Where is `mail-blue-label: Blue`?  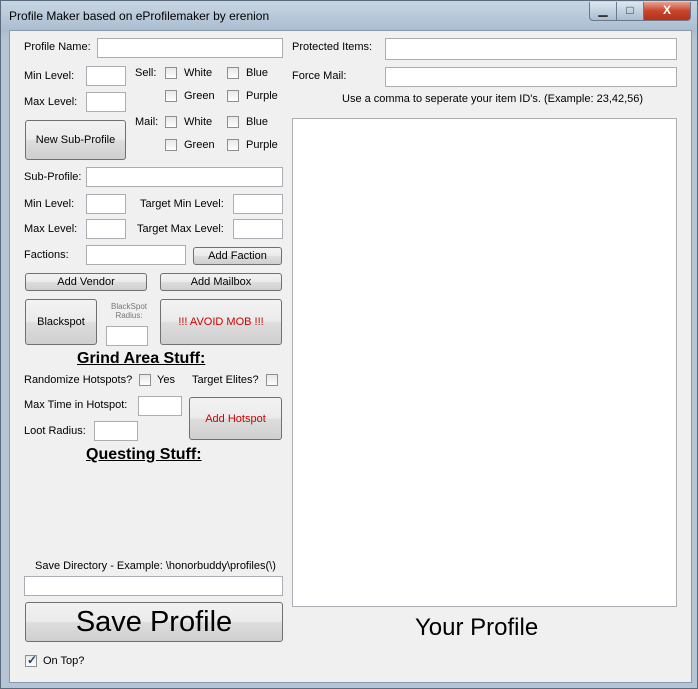
mail-blue-label: Blue is located at coordinates (257, 122).